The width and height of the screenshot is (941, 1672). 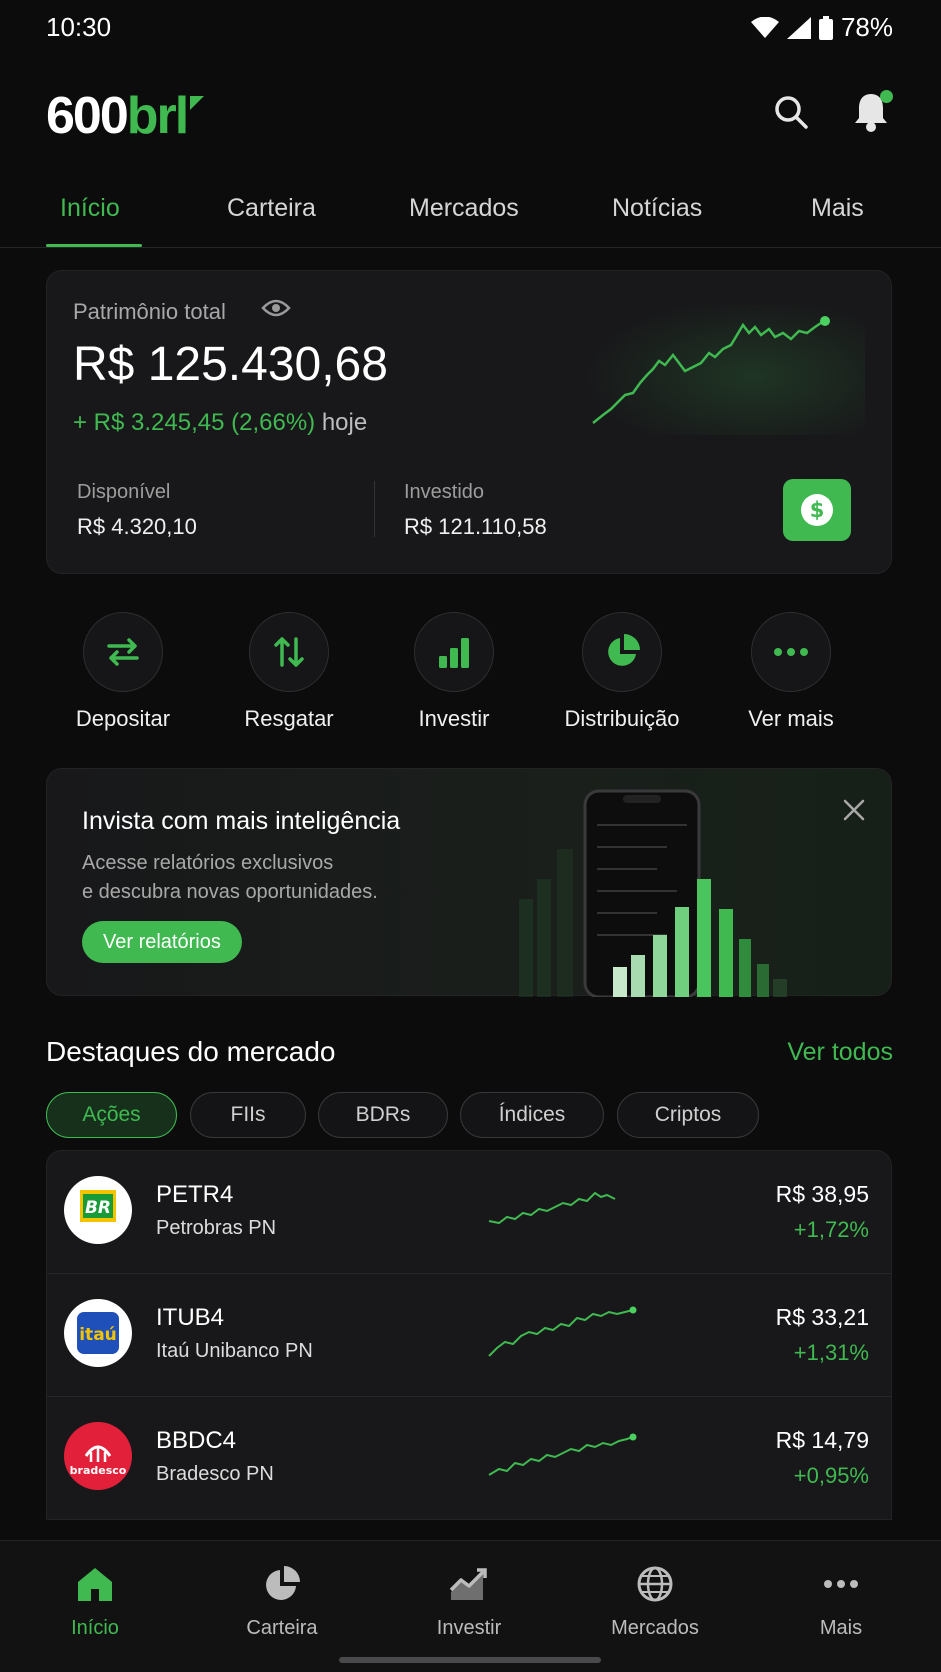 What do you see at coordinates (94, 245) in the screenshot?
I see `active-tab-indicator` at bounding box center [94, 245].